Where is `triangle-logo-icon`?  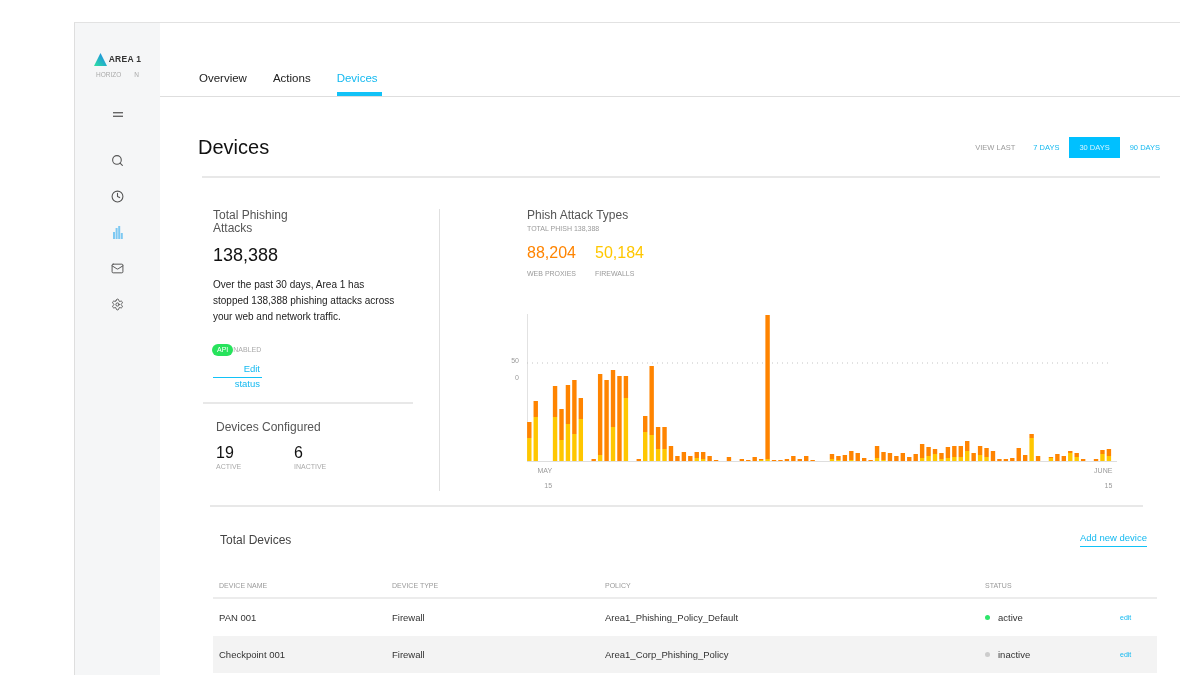 triangle-logo-icon is located at coordinates (100, 59).